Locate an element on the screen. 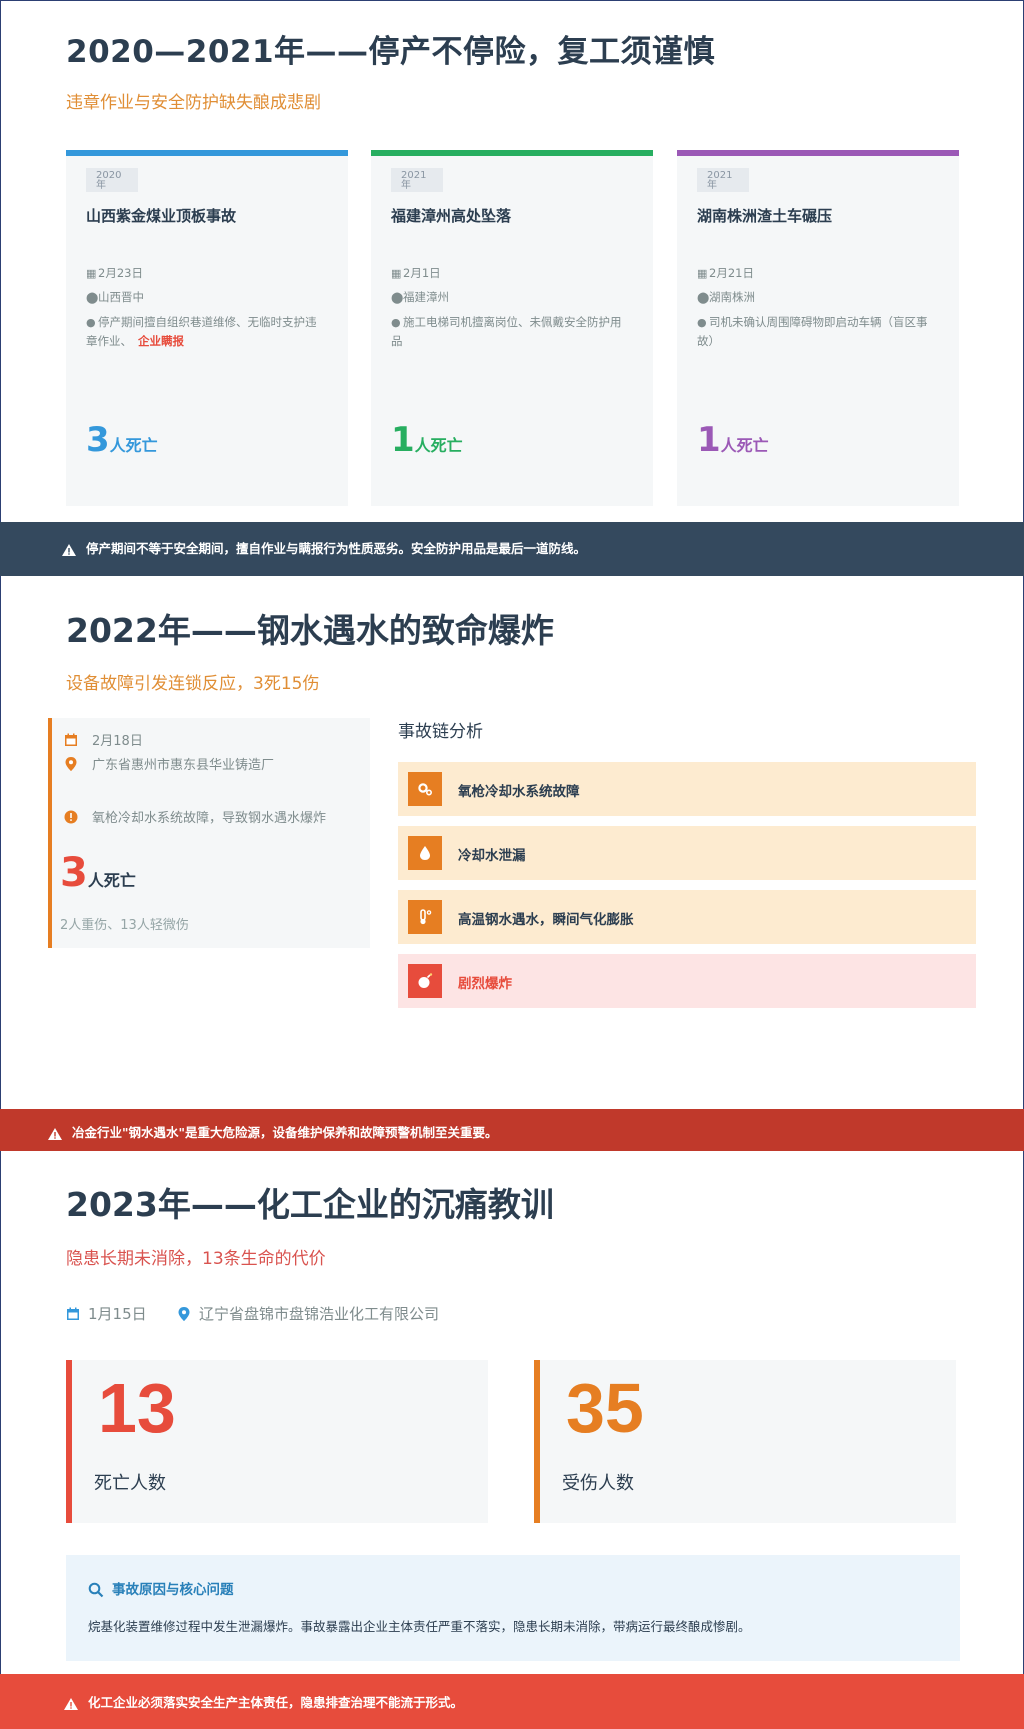 Image resolution: width=1024 pixels, height=1729 pixels. incident-location: 广东省惠州市惠东县华业铸造厂 is located at coordinates (210, 766).